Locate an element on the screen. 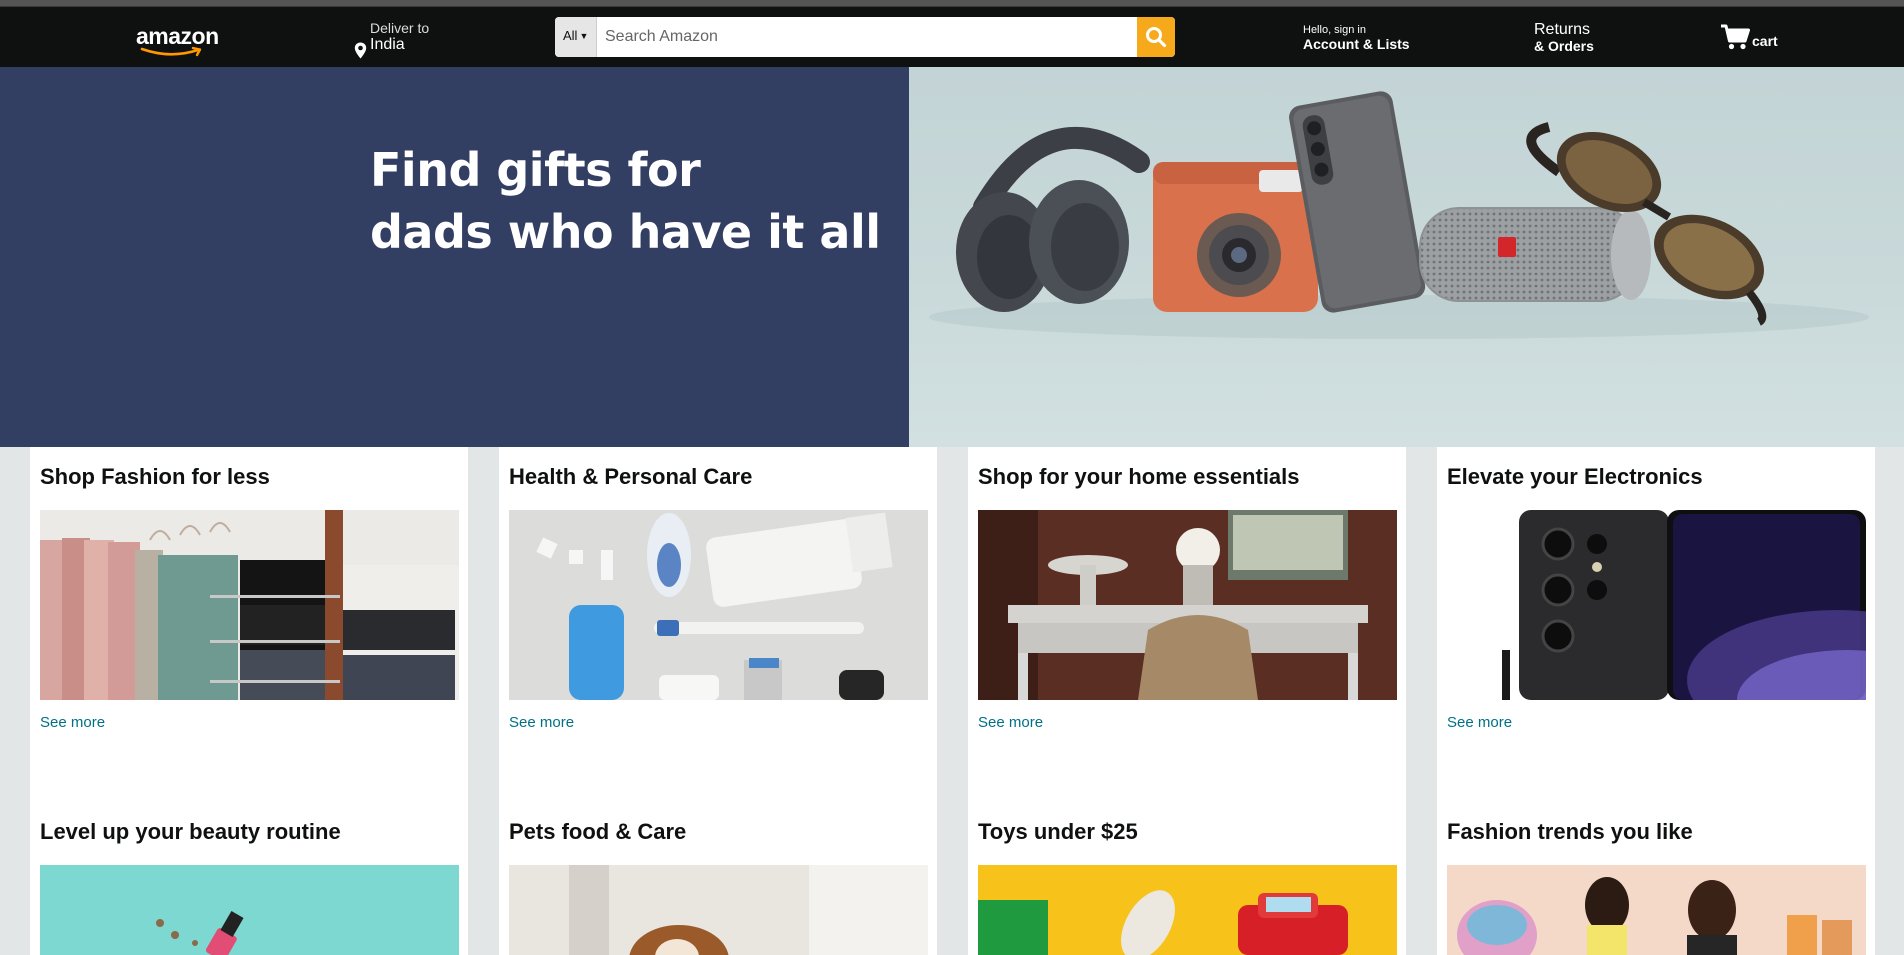 This screenshot has height=955, width=1904. account-greeting: Hello, sign in is located at coordinates (1334, 30).